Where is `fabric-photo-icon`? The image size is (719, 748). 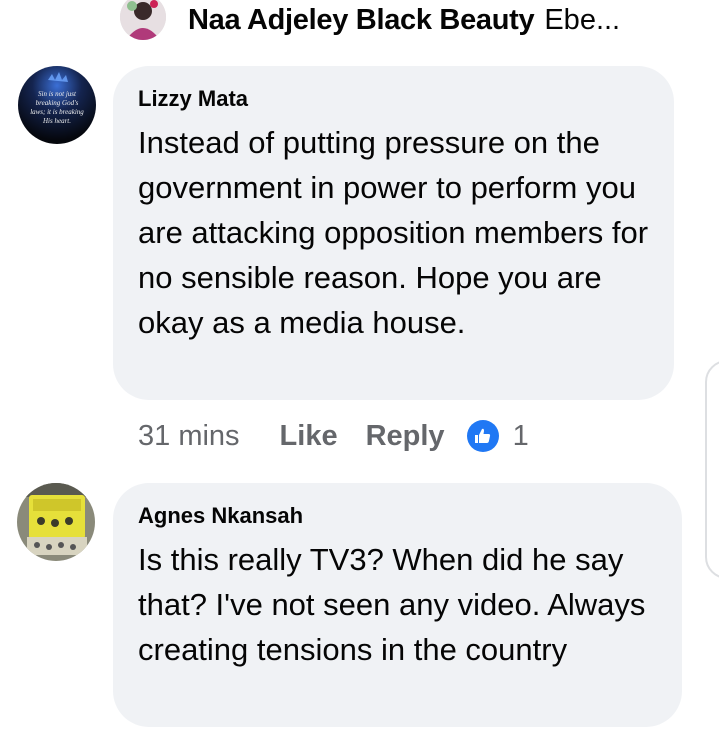 fabric-photo-icon is located at coordinates (56, 522).